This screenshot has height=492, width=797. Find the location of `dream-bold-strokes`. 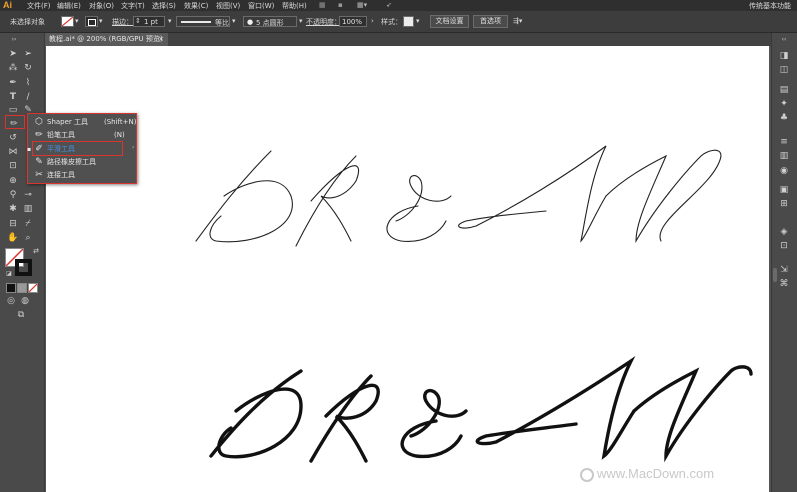

dream-bold-strokes is located at coordinates (481, 409).